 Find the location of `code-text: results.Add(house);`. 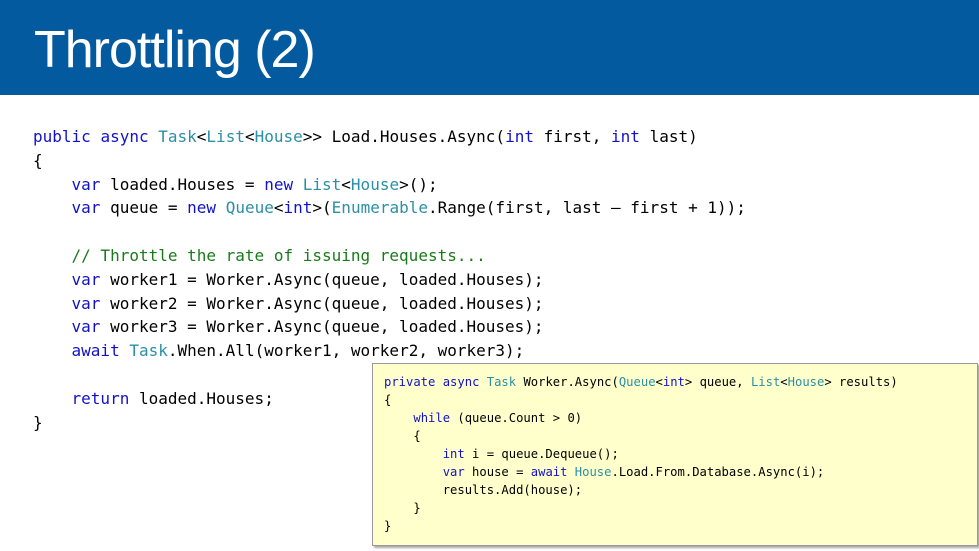

code-text: results.Add(house); is located at coordinates (483, 490).